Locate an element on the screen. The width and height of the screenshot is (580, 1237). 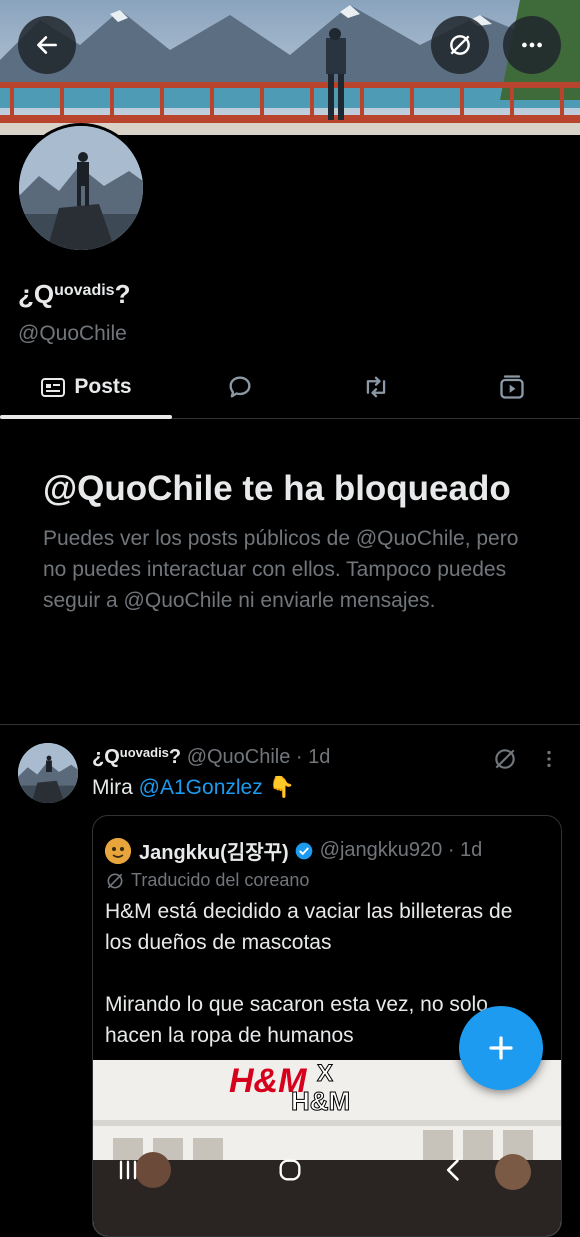
post-more-button is located at coordinates (549, 761).